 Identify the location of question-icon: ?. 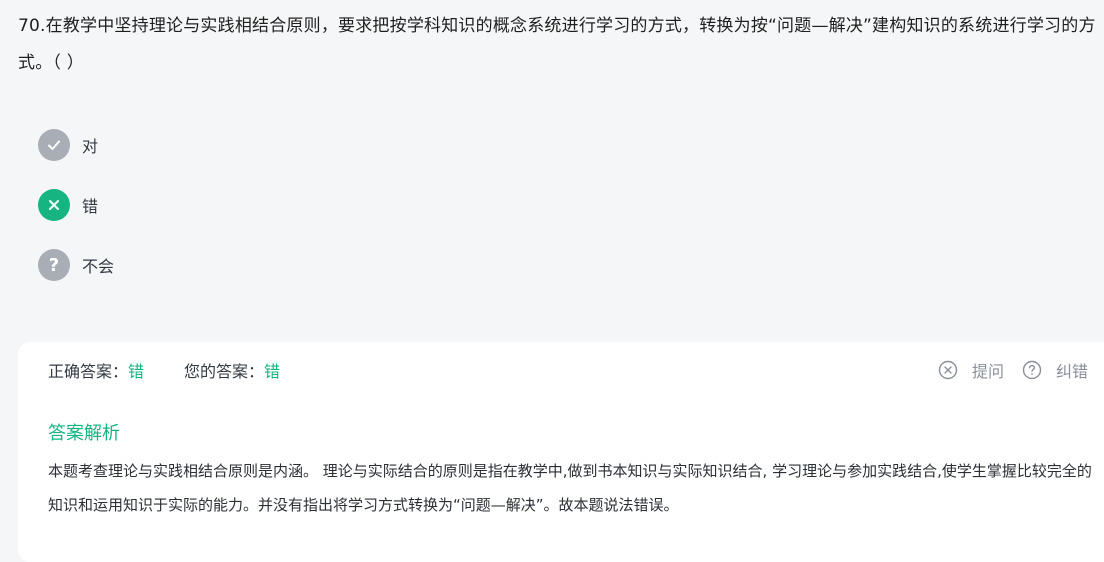
(54, 265).